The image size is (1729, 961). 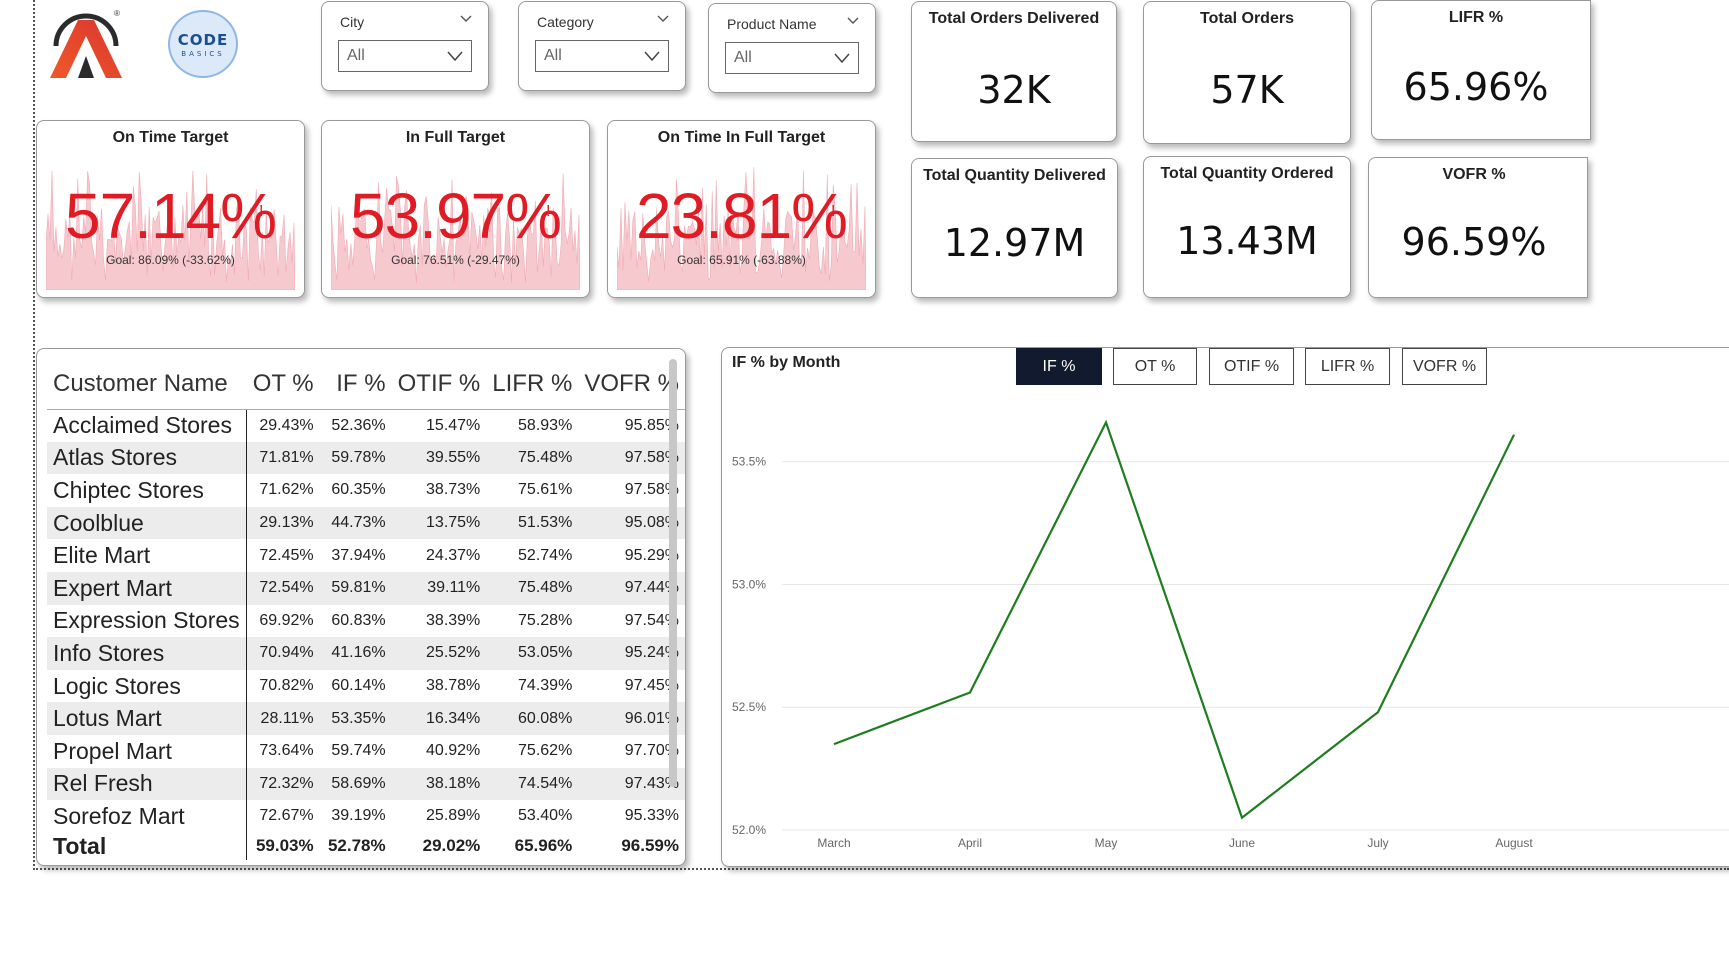 I want to click on vofr-card: VOFR % 96.59%, so click(x=1478, y=227).